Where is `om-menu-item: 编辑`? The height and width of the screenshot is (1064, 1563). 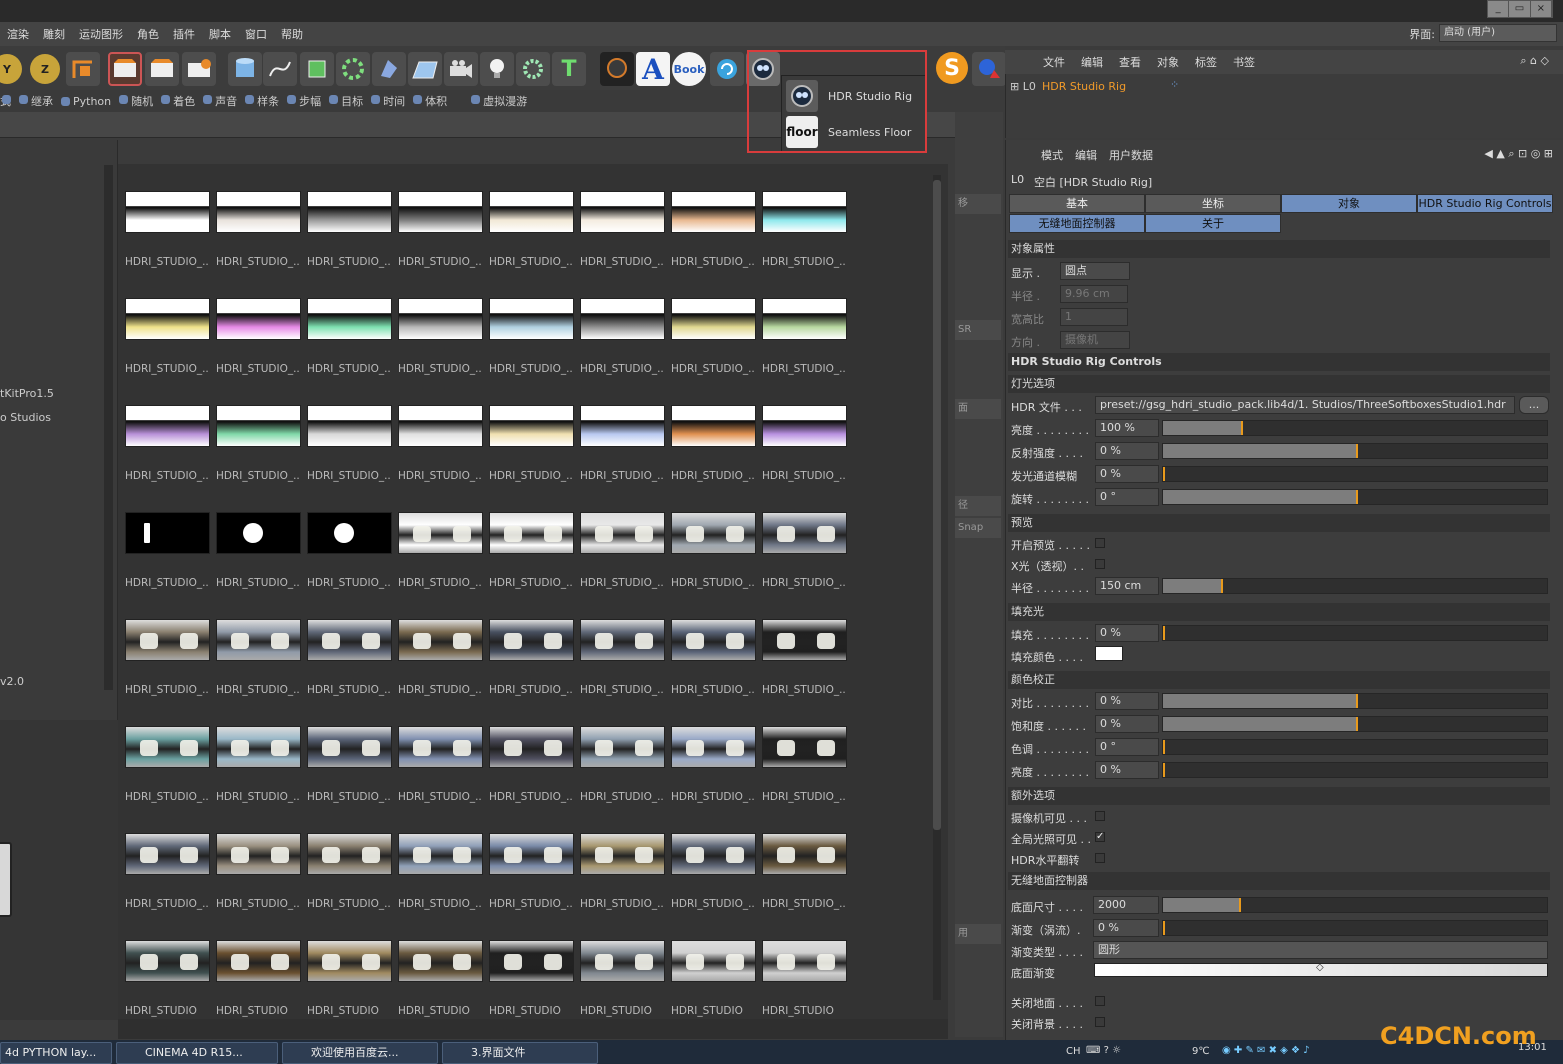
om-menu-item: 编辑 is located at coordinates (1092, 62).